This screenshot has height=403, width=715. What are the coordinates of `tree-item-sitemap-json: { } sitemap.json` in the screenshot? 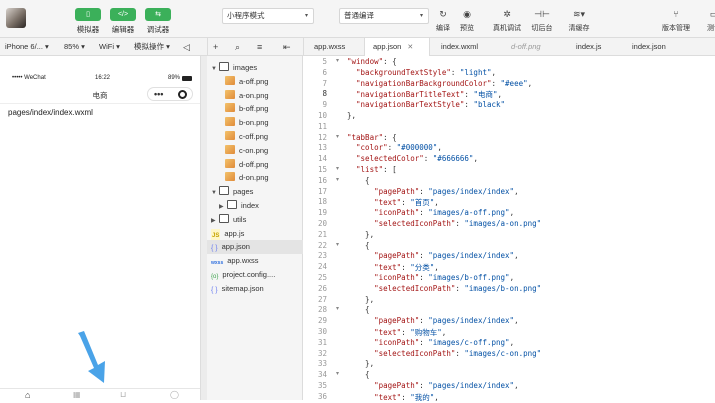 It's located at (255, 289).